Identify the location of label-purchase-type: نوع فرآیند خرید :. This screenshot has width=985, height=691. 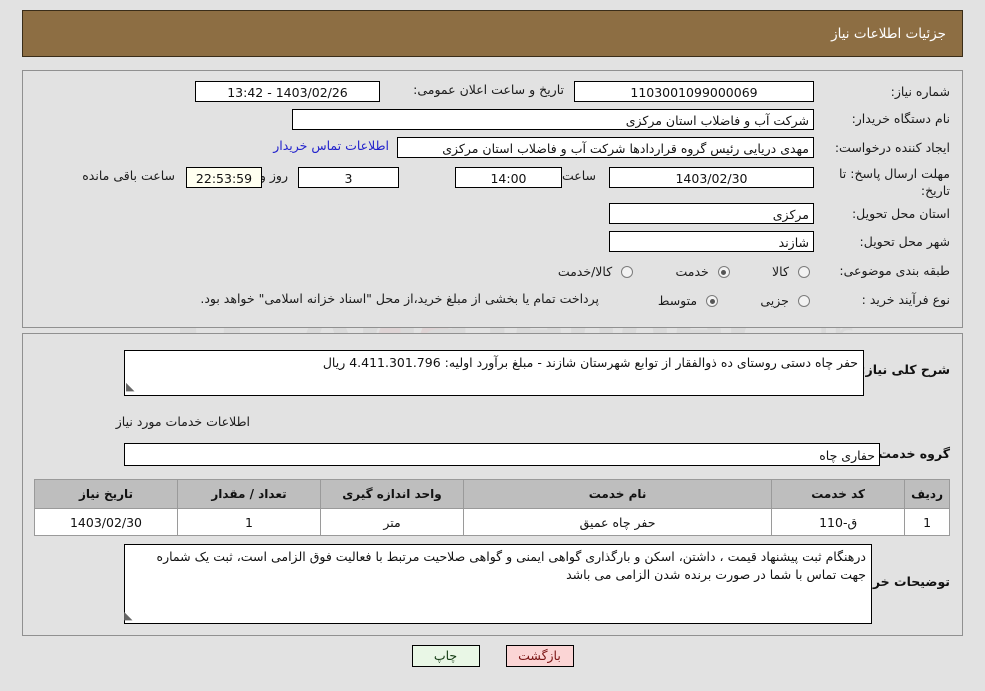
(905, 299).